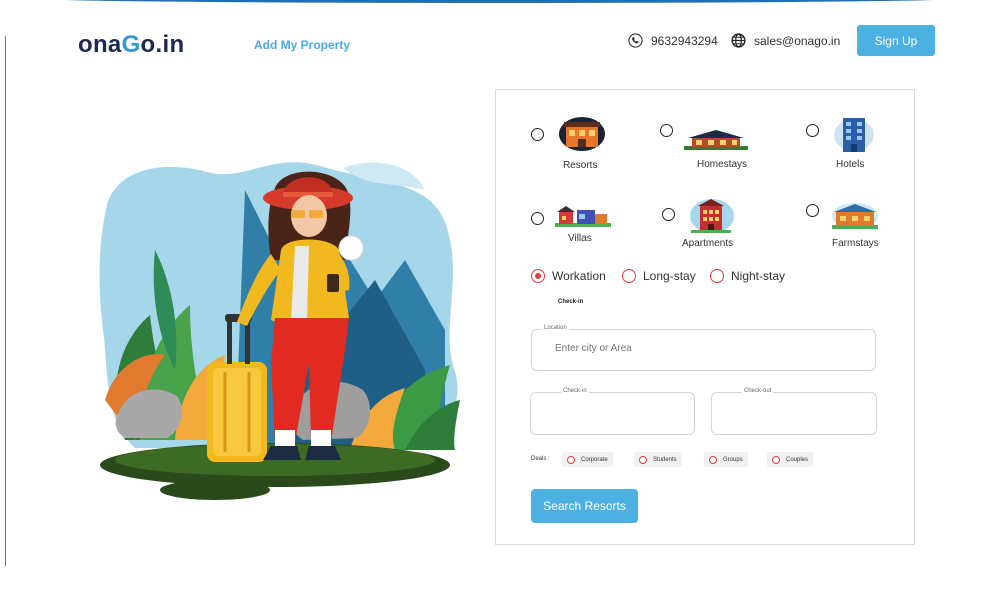  Describe the element at coordinates (580, 238) in the screenshot. I see `villas-label: Villas` at that location.